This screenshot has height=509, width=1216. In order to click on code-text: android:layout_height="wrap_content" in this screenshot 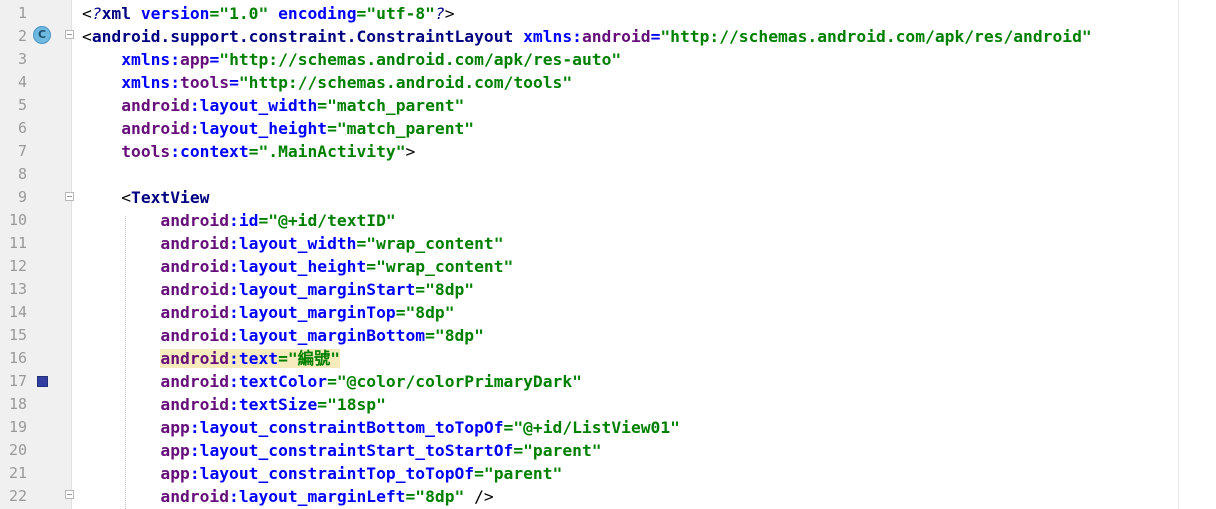, I will do `click(297, 266)`.